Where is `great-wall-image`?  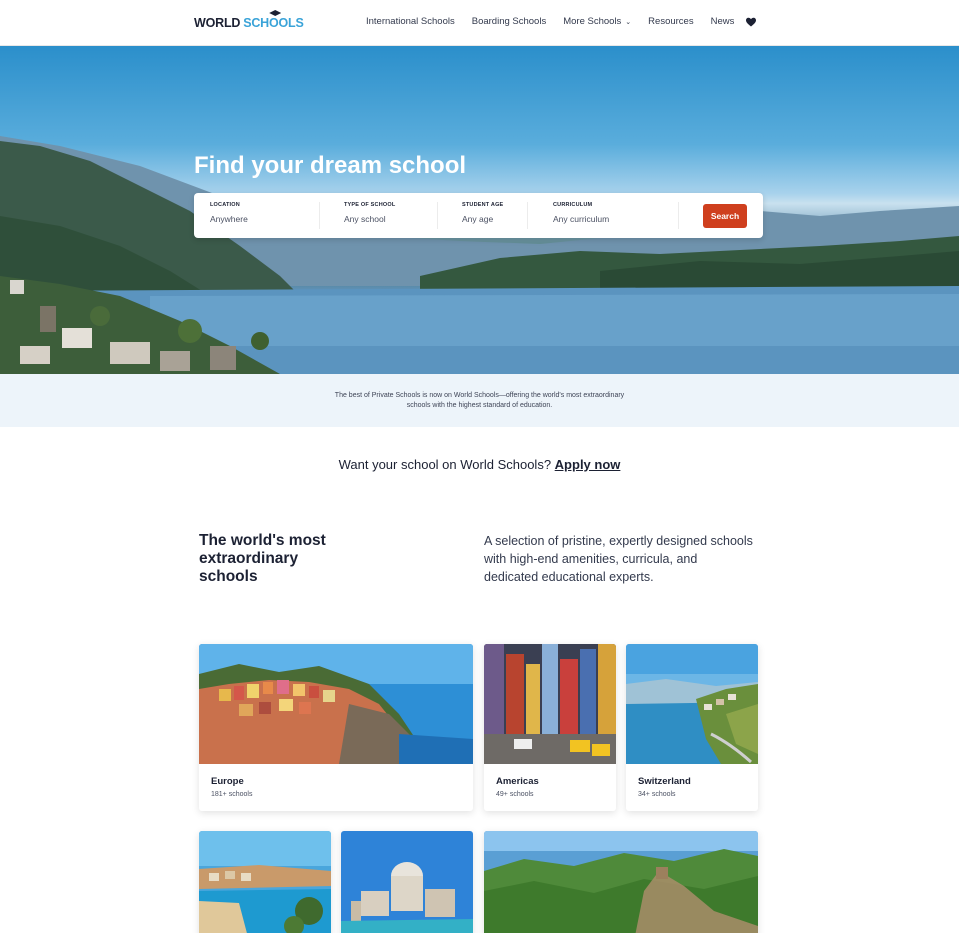 great-wall-image is located at coordinates (621, 882).